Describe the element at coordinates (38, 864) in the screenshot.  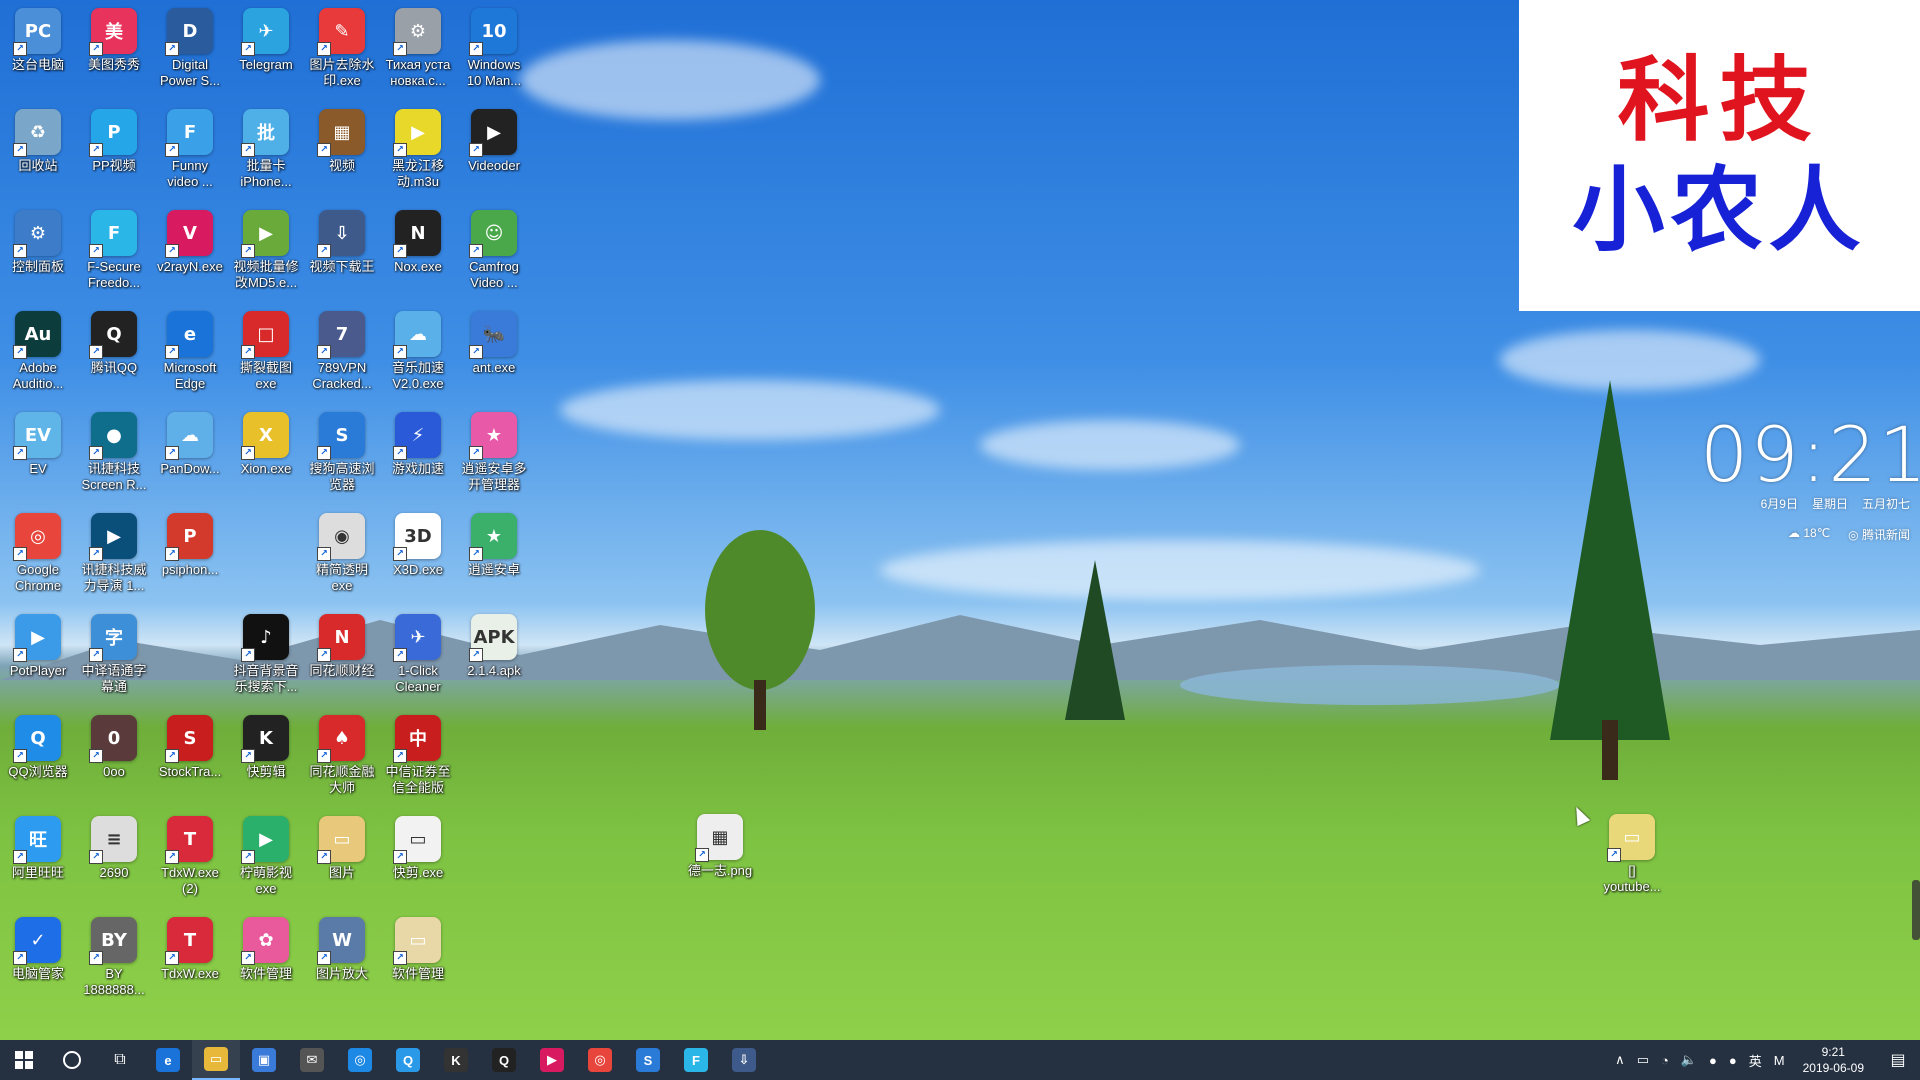
I see `desktop-icon: 旺 ↗ 阿里旺旺` at that location.